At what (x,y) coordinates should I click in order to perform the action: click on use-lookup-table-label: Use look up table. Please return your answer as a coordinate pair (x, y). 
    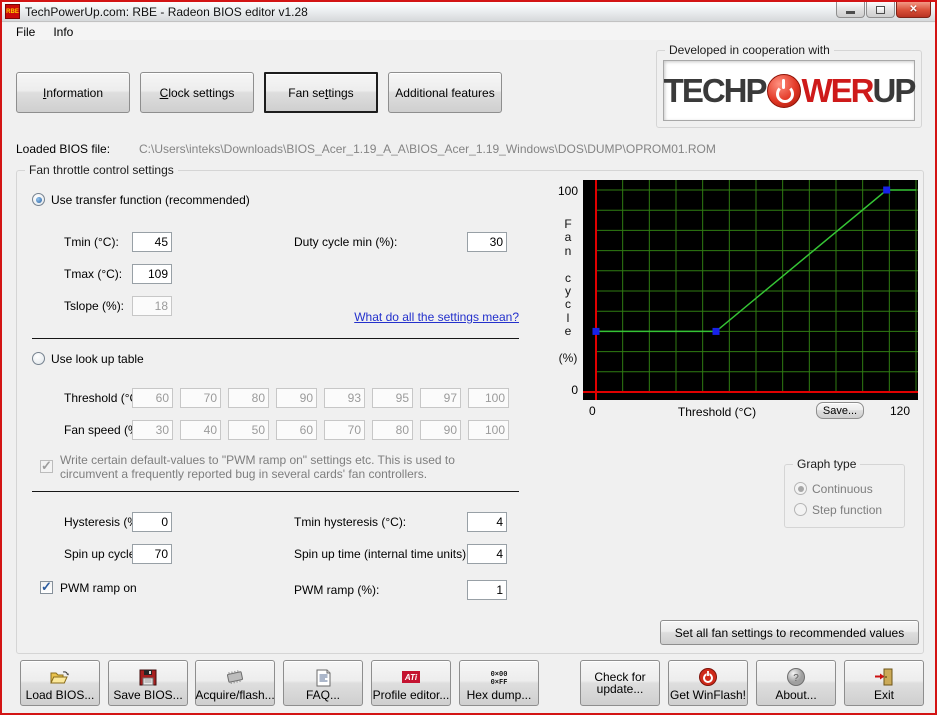
    Looking at the image, I should click on (97, 359).